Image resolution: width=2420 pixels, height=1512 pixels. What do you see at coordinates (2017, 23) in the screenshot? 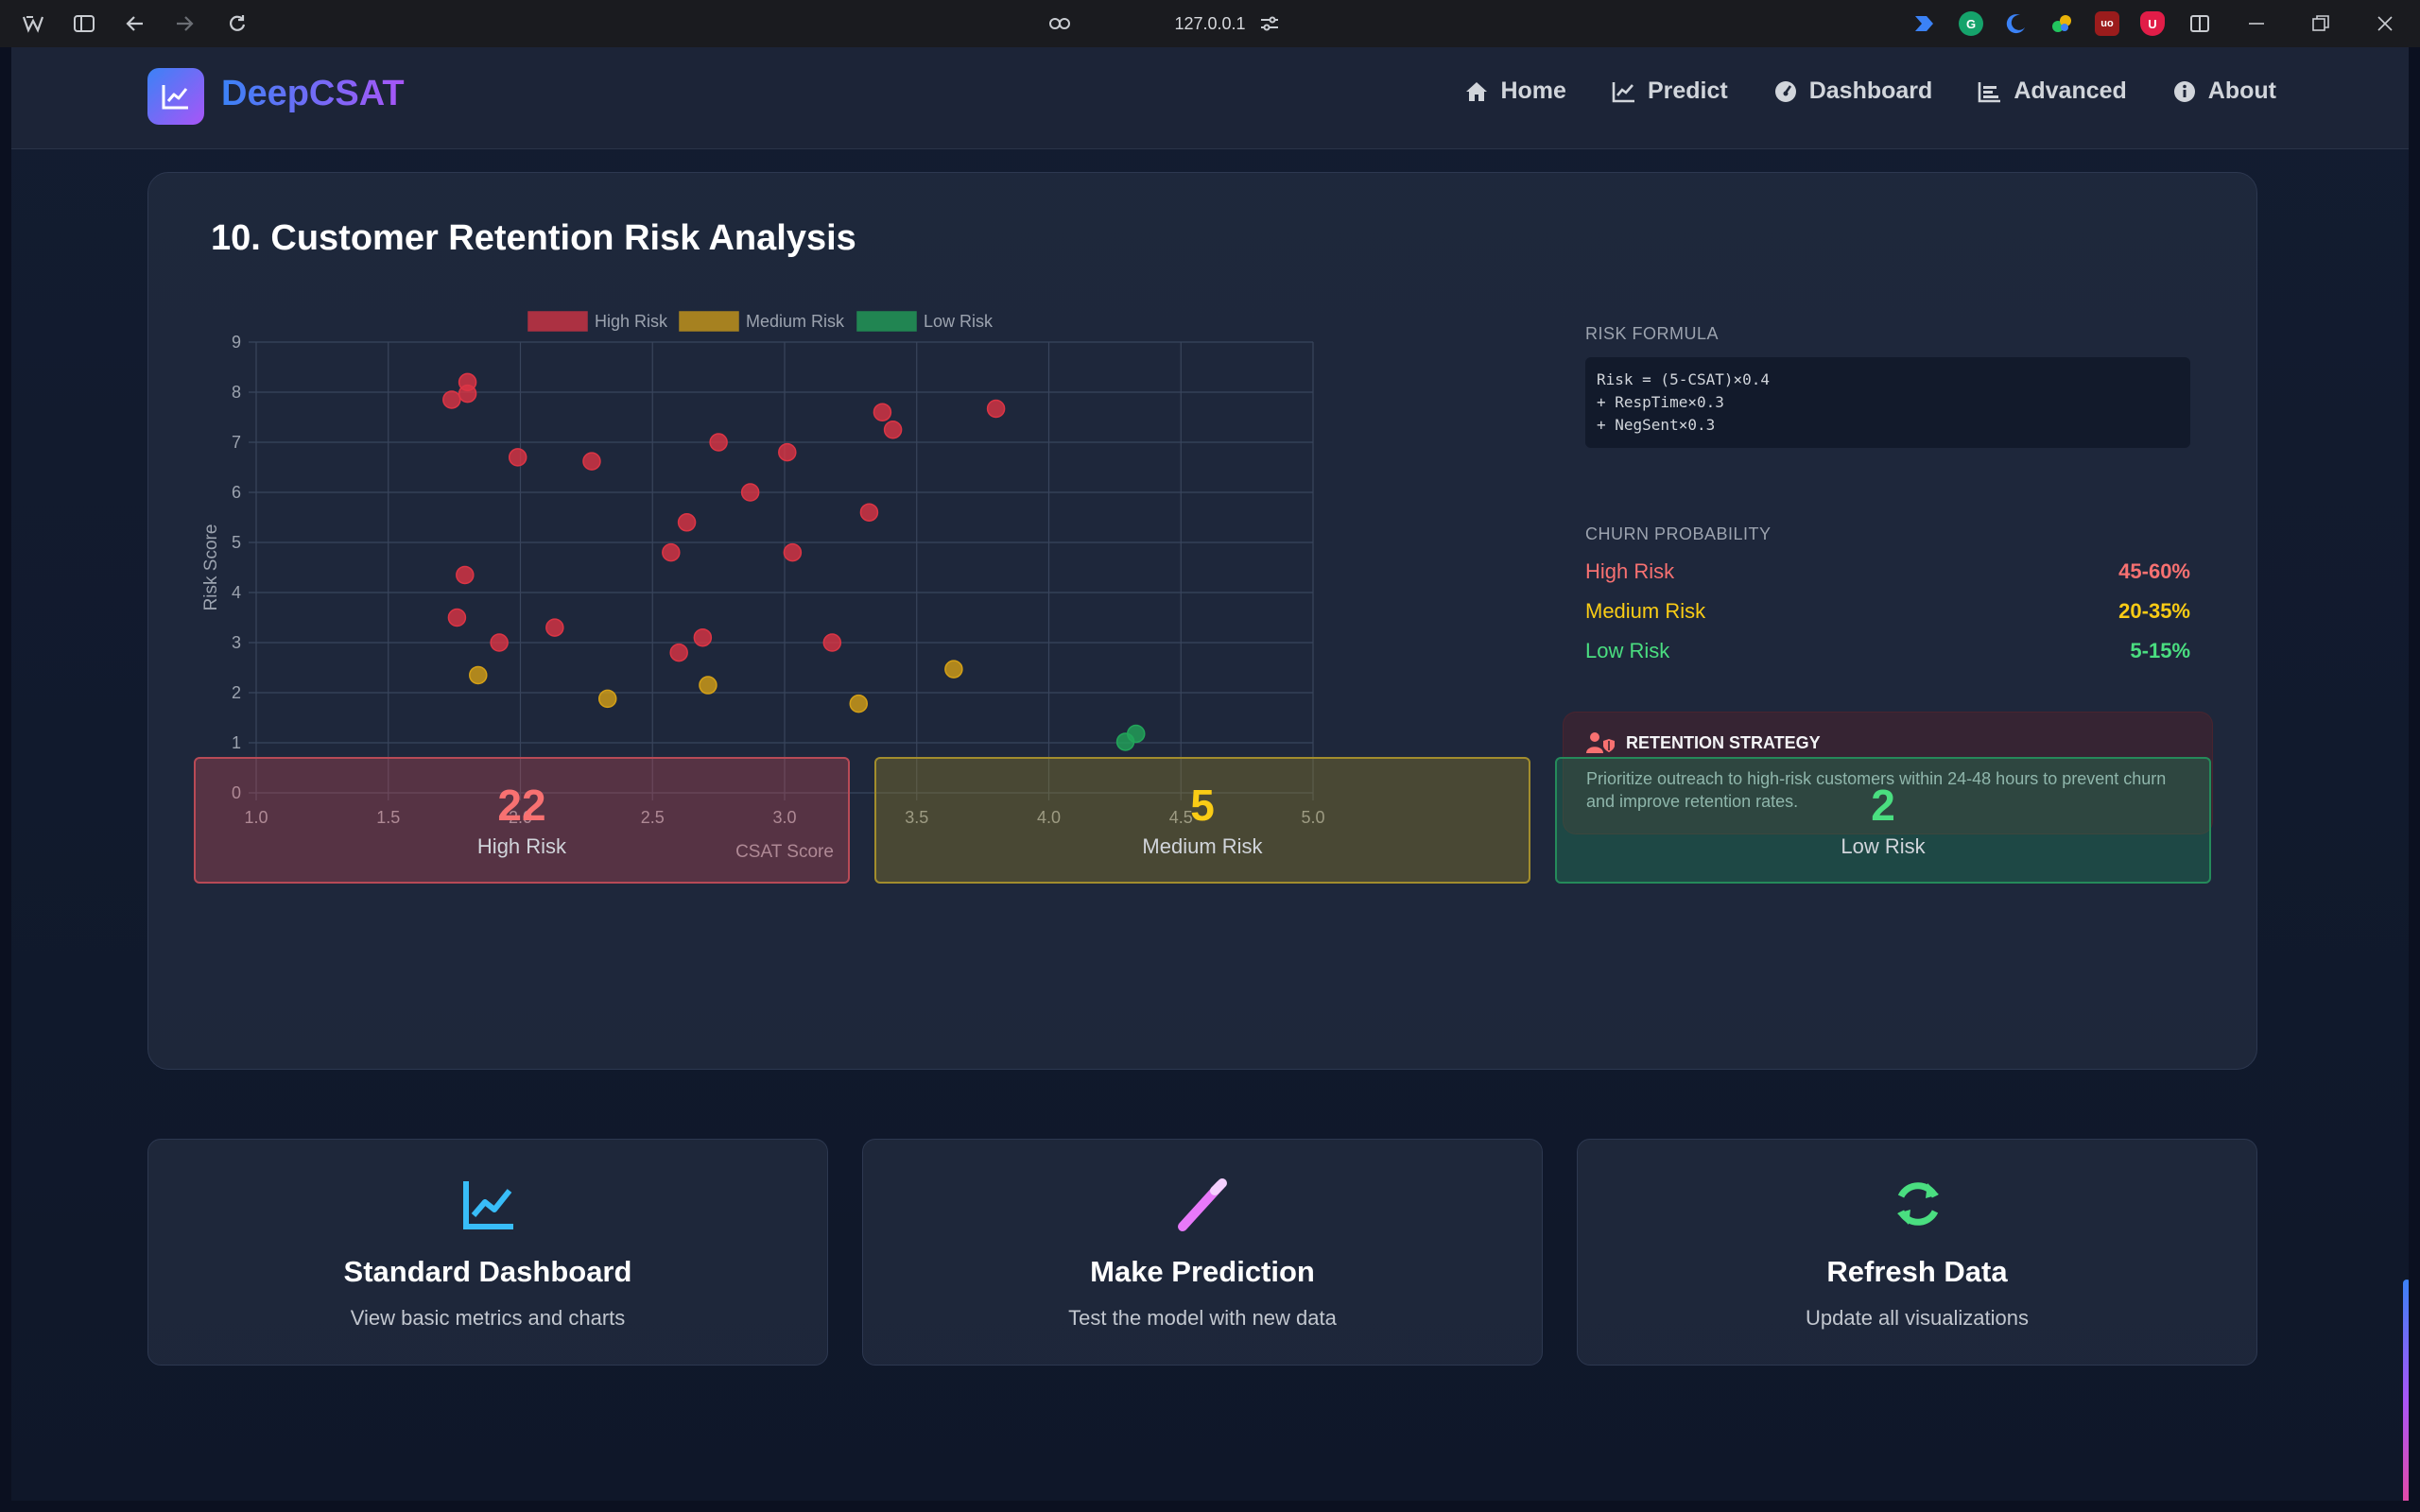
I see `moon-icon` at bounding box center [2017, 23].